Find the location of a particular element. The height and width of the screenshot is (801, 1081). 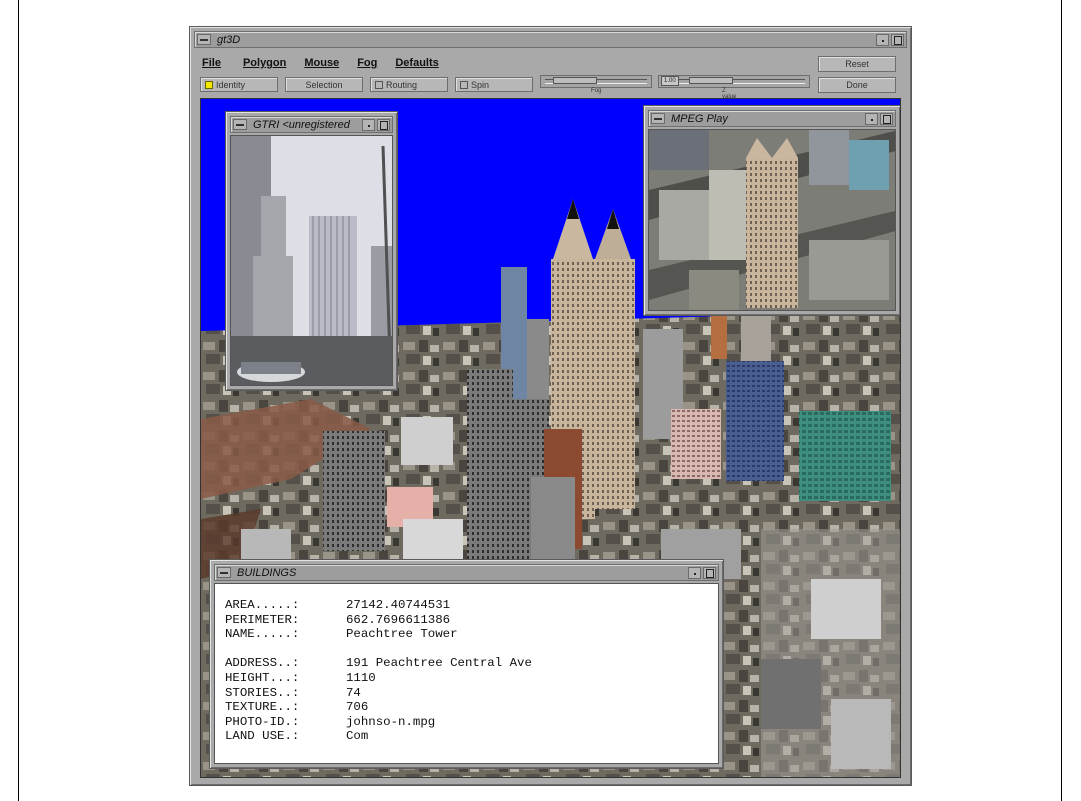

fog-slider-label: Fog is located at coordinates (596, 91).